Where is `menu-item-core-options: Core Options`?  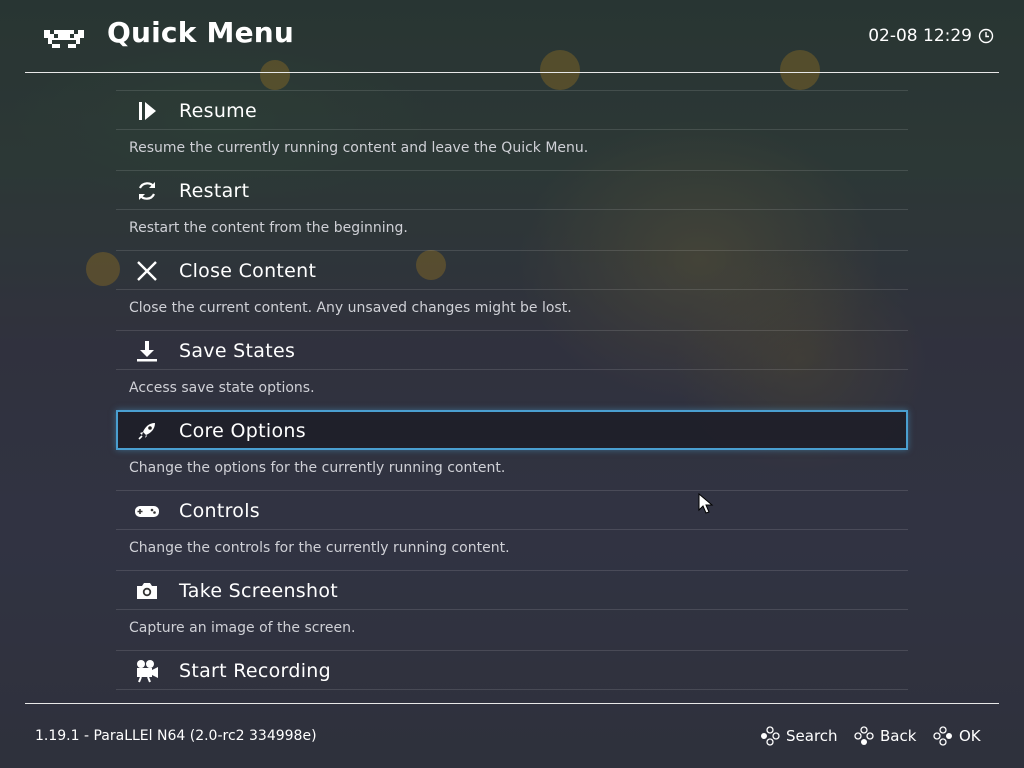 menu-item-core-options: Core Options is located at coordinates (512, 430).